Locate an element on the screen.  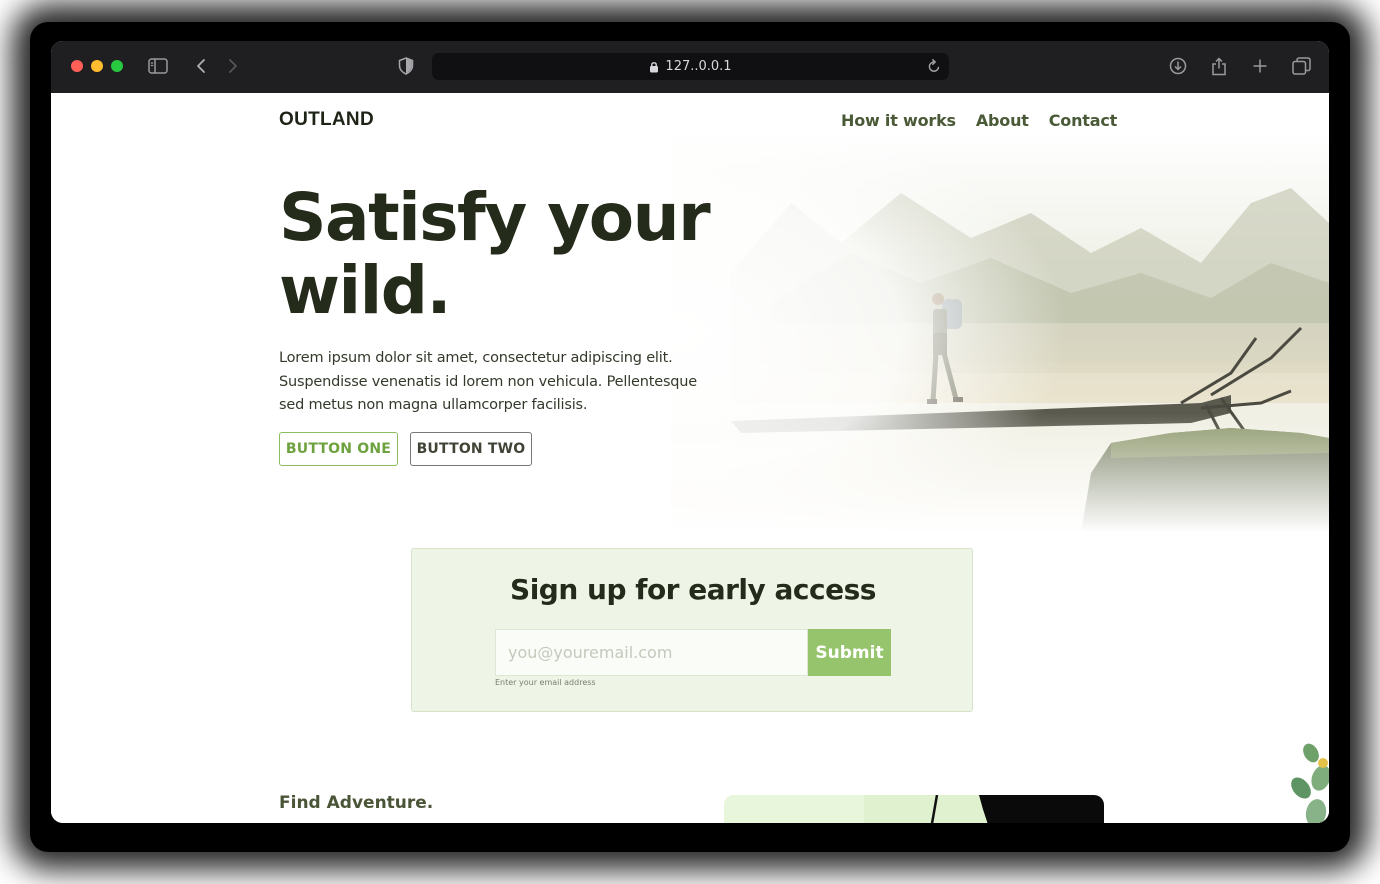
signup-title: Sign up for early access is located at coordinates (693, 589).